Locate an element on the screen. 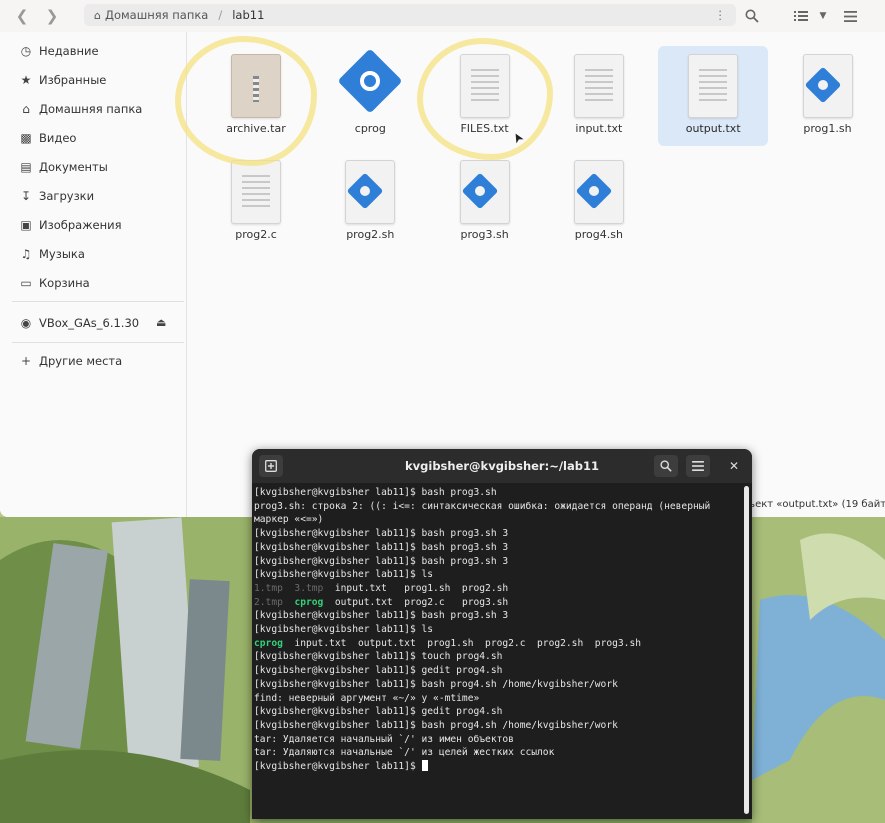  sidebar-separator is located at coordinates (98, 301).